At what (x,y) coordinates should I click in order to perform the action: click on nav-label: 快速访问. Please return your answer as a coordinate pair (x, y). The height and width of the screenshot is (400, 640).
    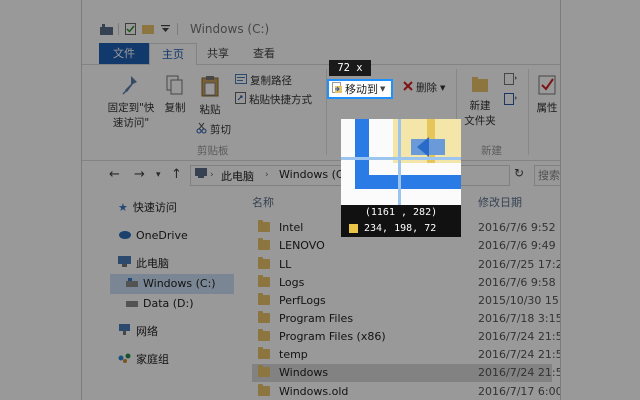
    Looking at the image, I should click on (154, 207).